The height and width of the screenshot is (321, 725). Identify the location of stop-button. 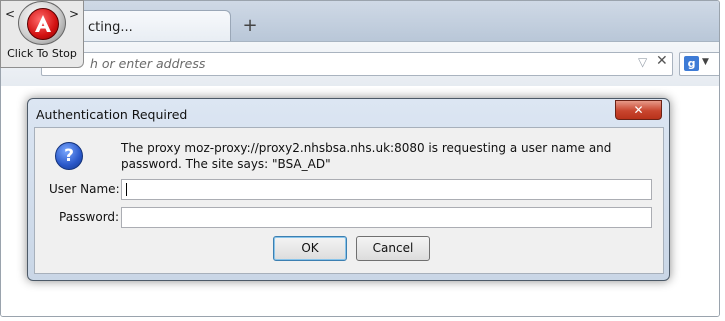
(42, 23).